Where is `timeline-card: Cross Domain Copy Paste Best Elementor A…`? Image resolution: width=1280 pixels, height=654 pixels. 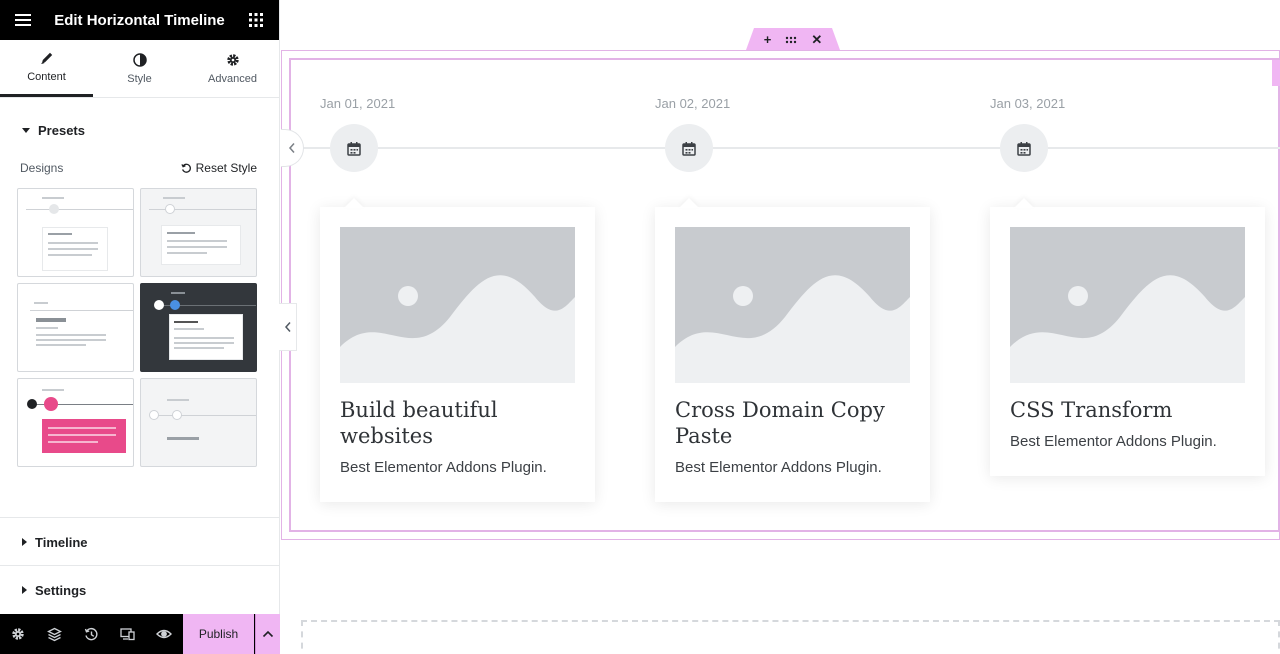 timeline-card: Cross Domain Copy Paste Best Elementor A… is located at coordinates (792, 350).